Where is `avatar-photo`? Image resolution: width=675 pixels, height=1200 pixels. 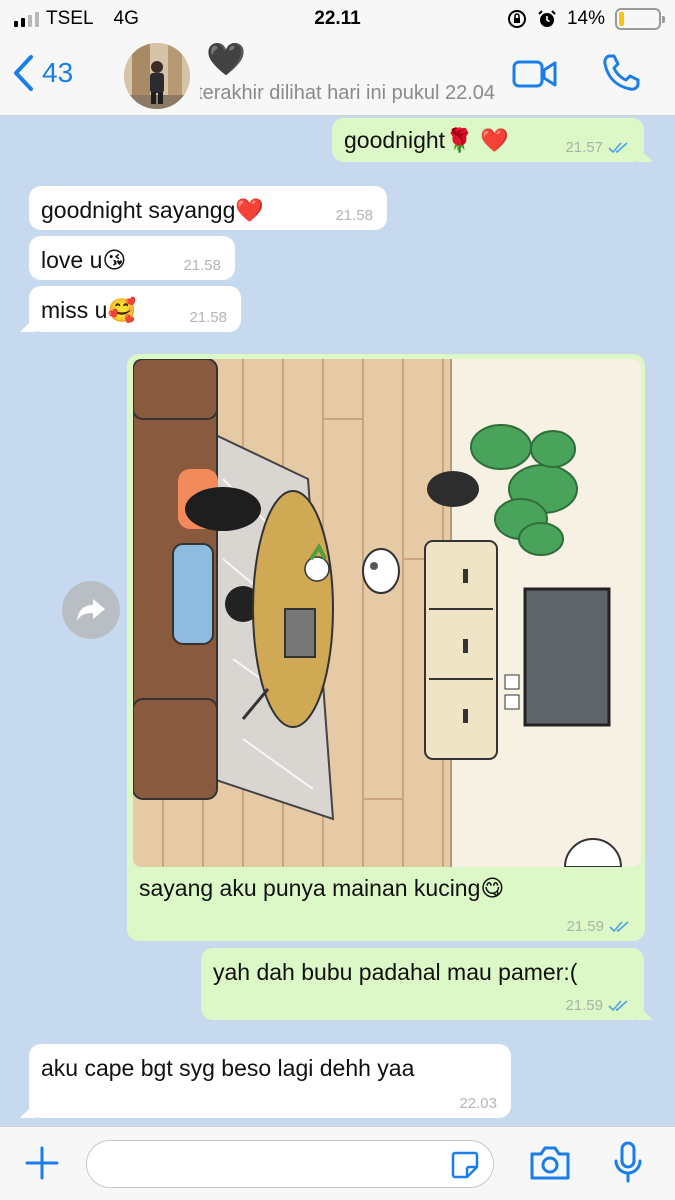 avatar-photo is located at coordinates (157, 76).